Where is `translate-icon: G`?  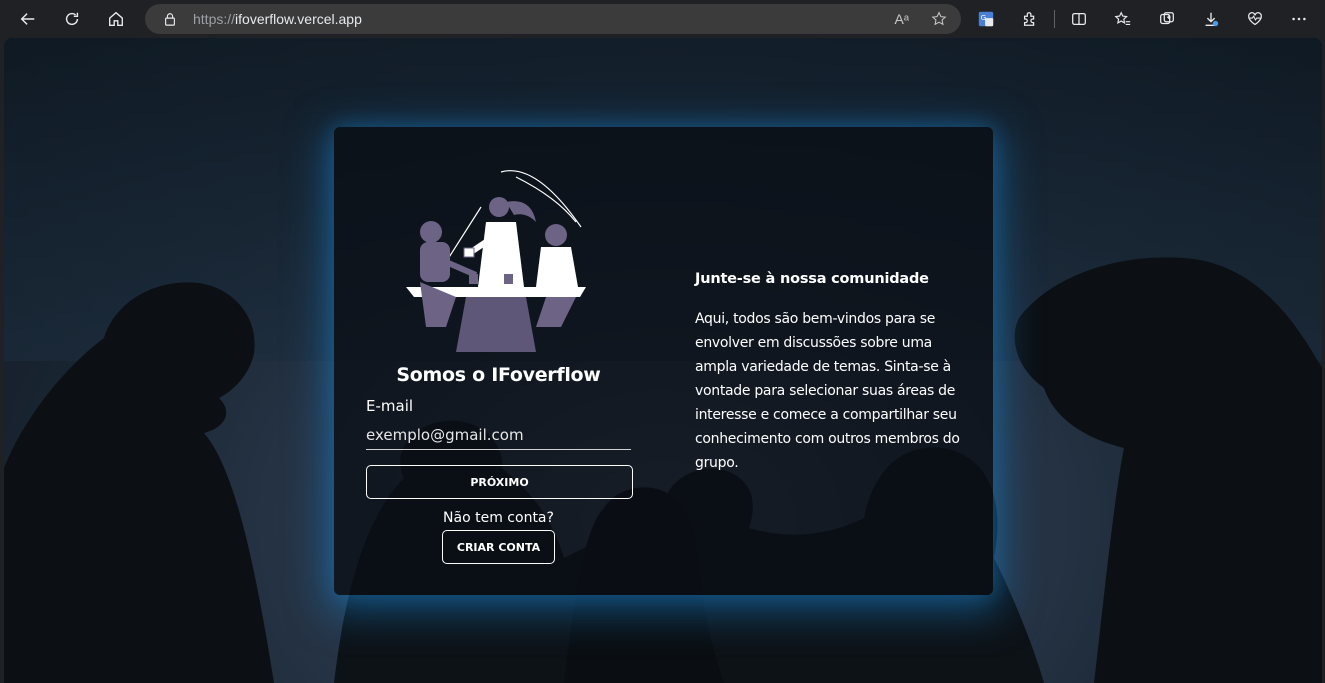 translate-icon: G is located at coordinates (986, 19).